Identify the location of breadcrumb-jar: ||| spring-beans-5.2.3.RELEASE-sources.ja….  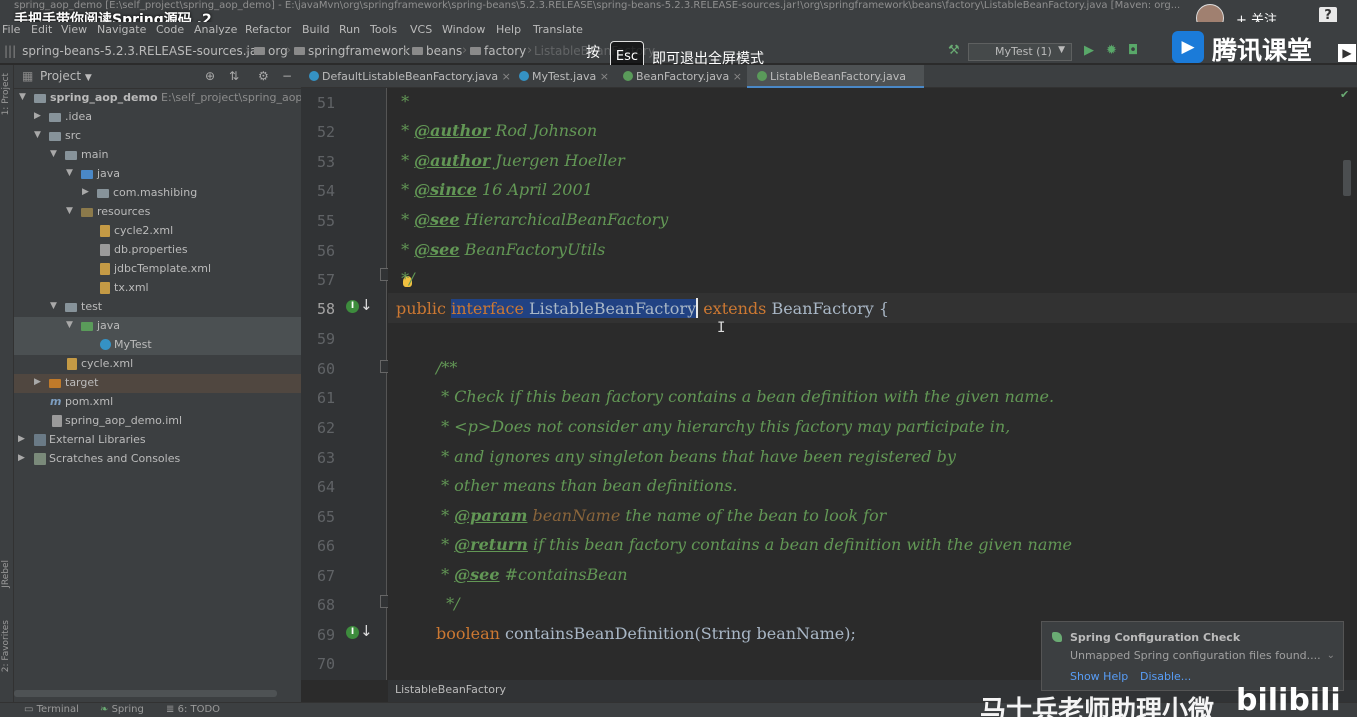
(133, 51).